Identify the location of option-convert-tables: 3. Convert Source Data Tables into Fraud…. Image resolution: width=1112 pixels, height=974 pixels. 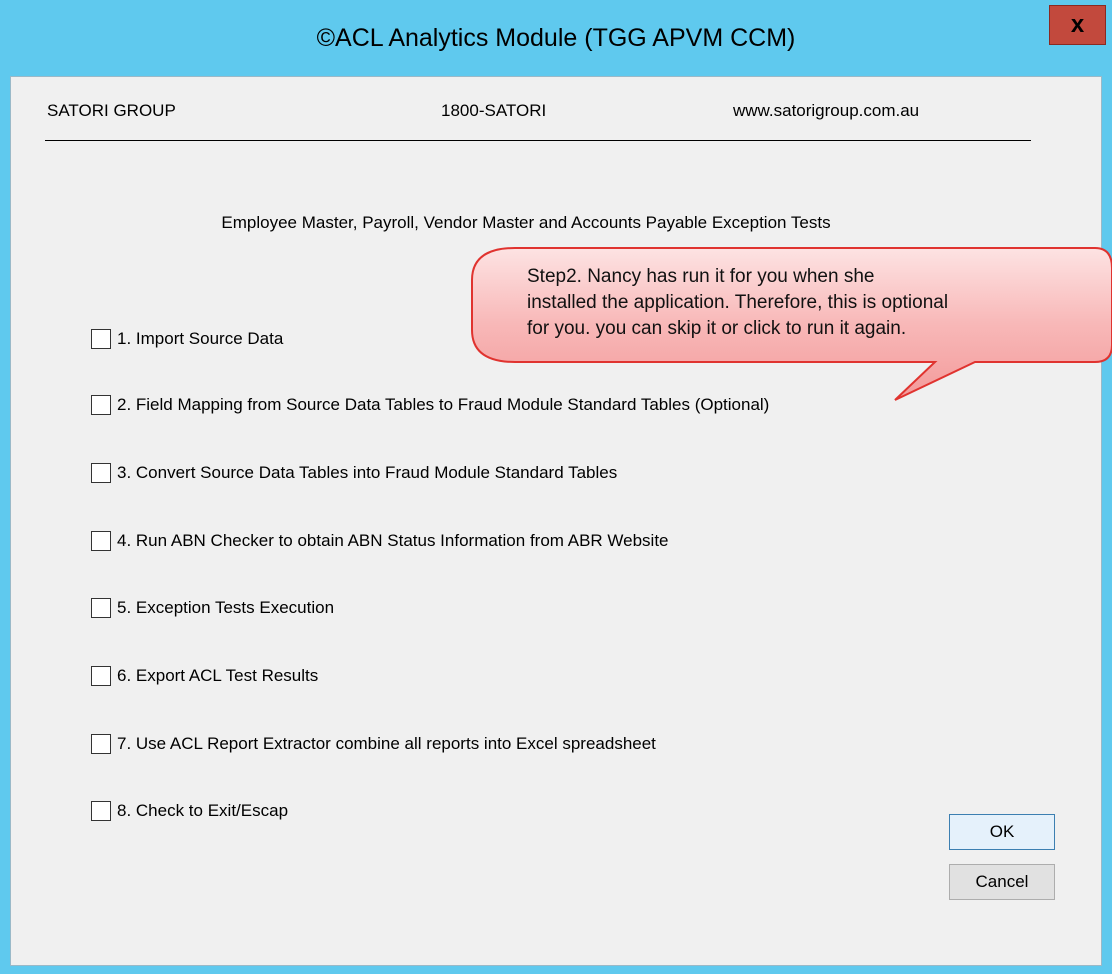
(354, 473).